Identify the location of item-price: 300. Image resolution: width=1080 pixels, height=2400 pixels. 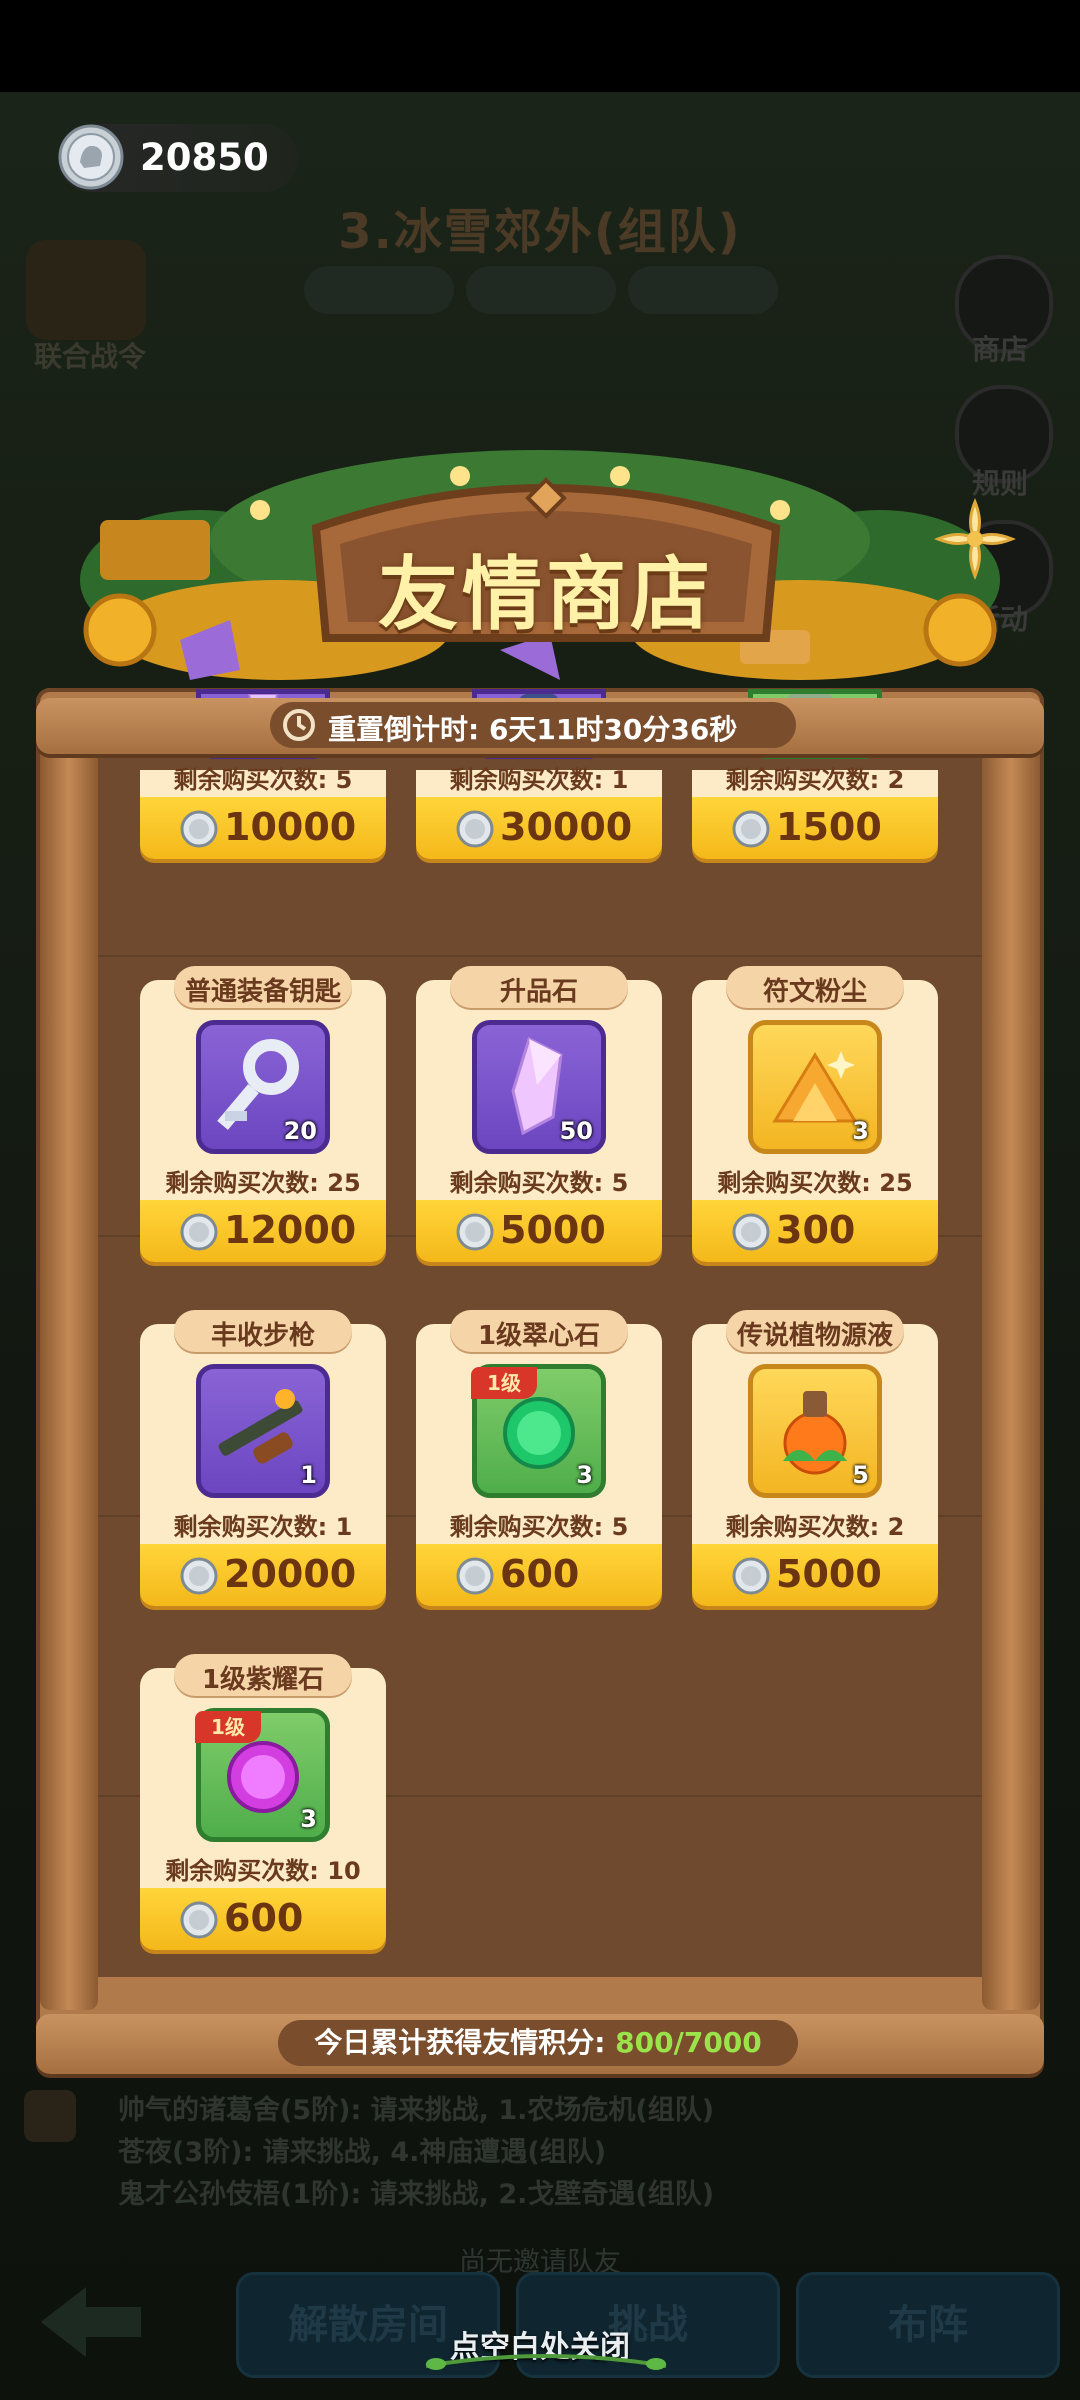
(816, 1230).